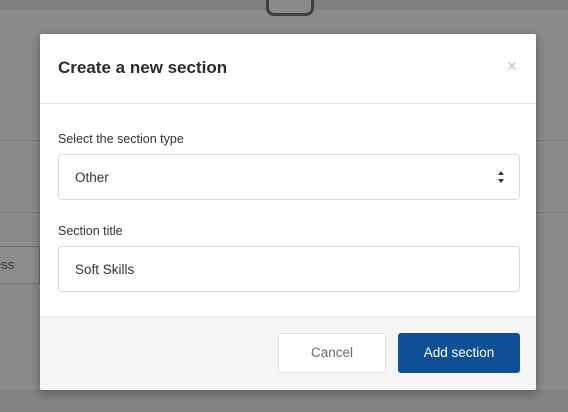 The image size is (568, 412). Describe the element at coordinates (92, 177) in the screenshot. I see `section-type-selected-value: Other` at that location.